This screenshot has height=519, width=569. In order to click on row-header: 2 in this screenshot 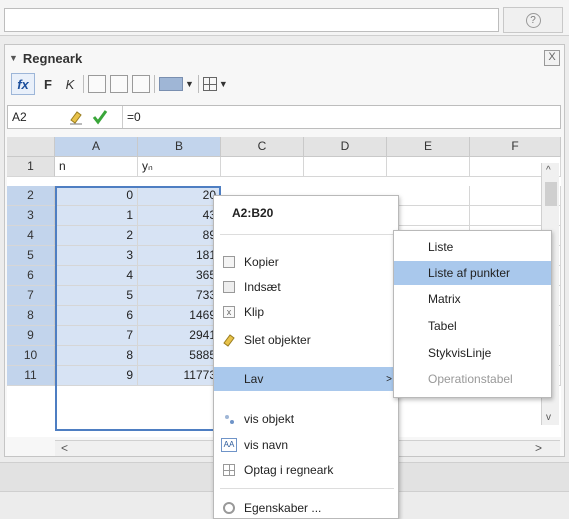, I will do `click(31, 196)`.